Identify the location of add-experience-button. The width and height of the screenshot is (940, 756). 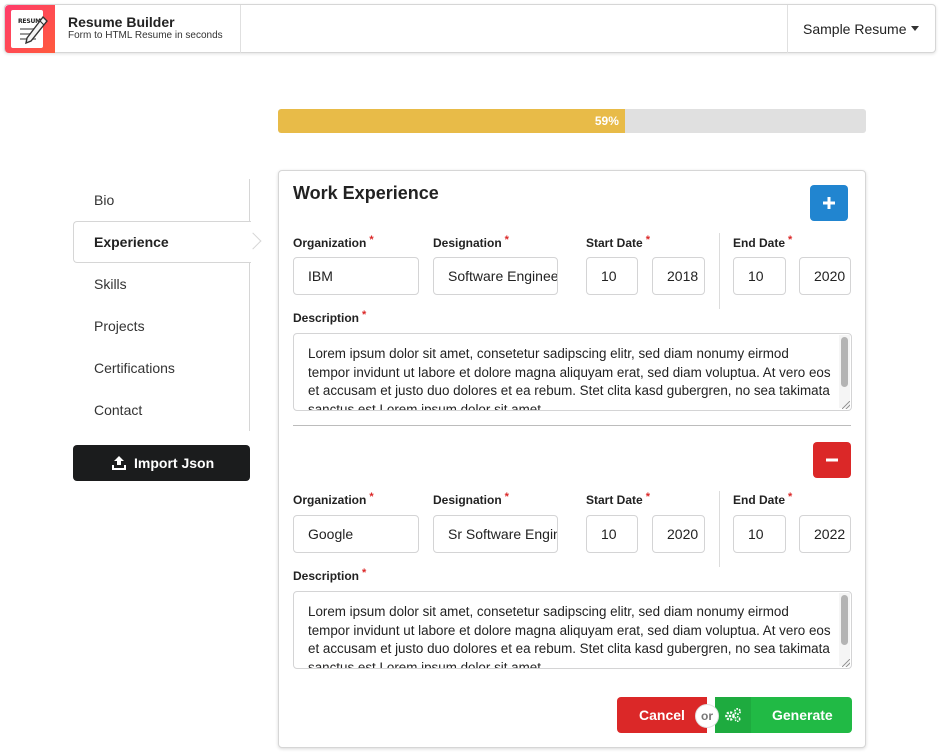
(829, 203).